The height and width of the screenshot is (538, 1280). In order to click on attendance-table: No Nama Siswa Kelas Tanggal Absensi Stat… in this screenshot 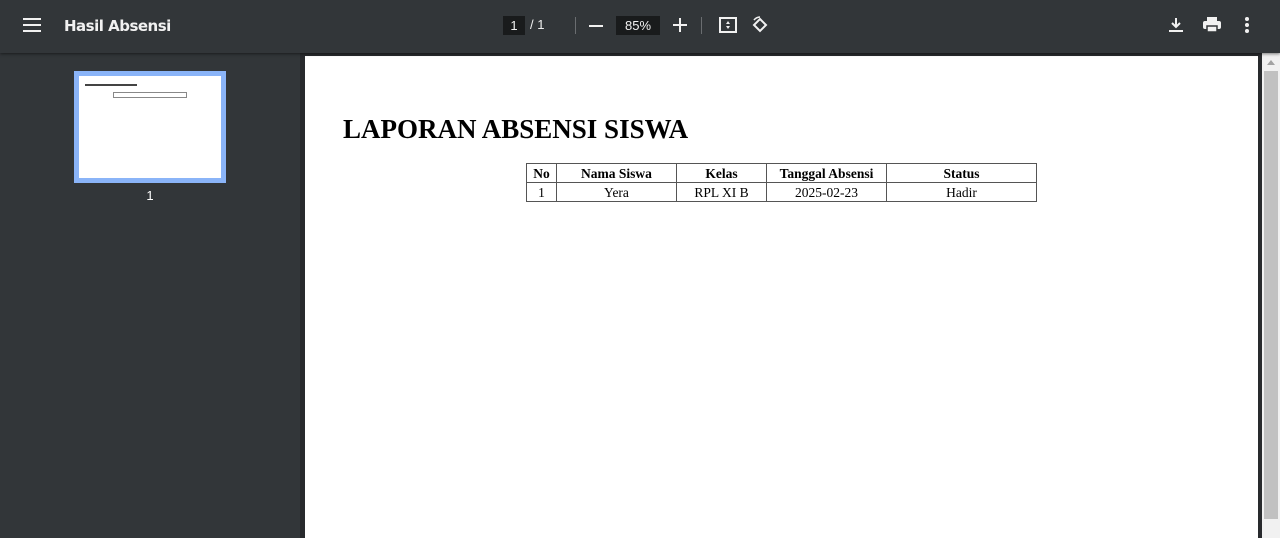, I will do `click(781, 182)`.